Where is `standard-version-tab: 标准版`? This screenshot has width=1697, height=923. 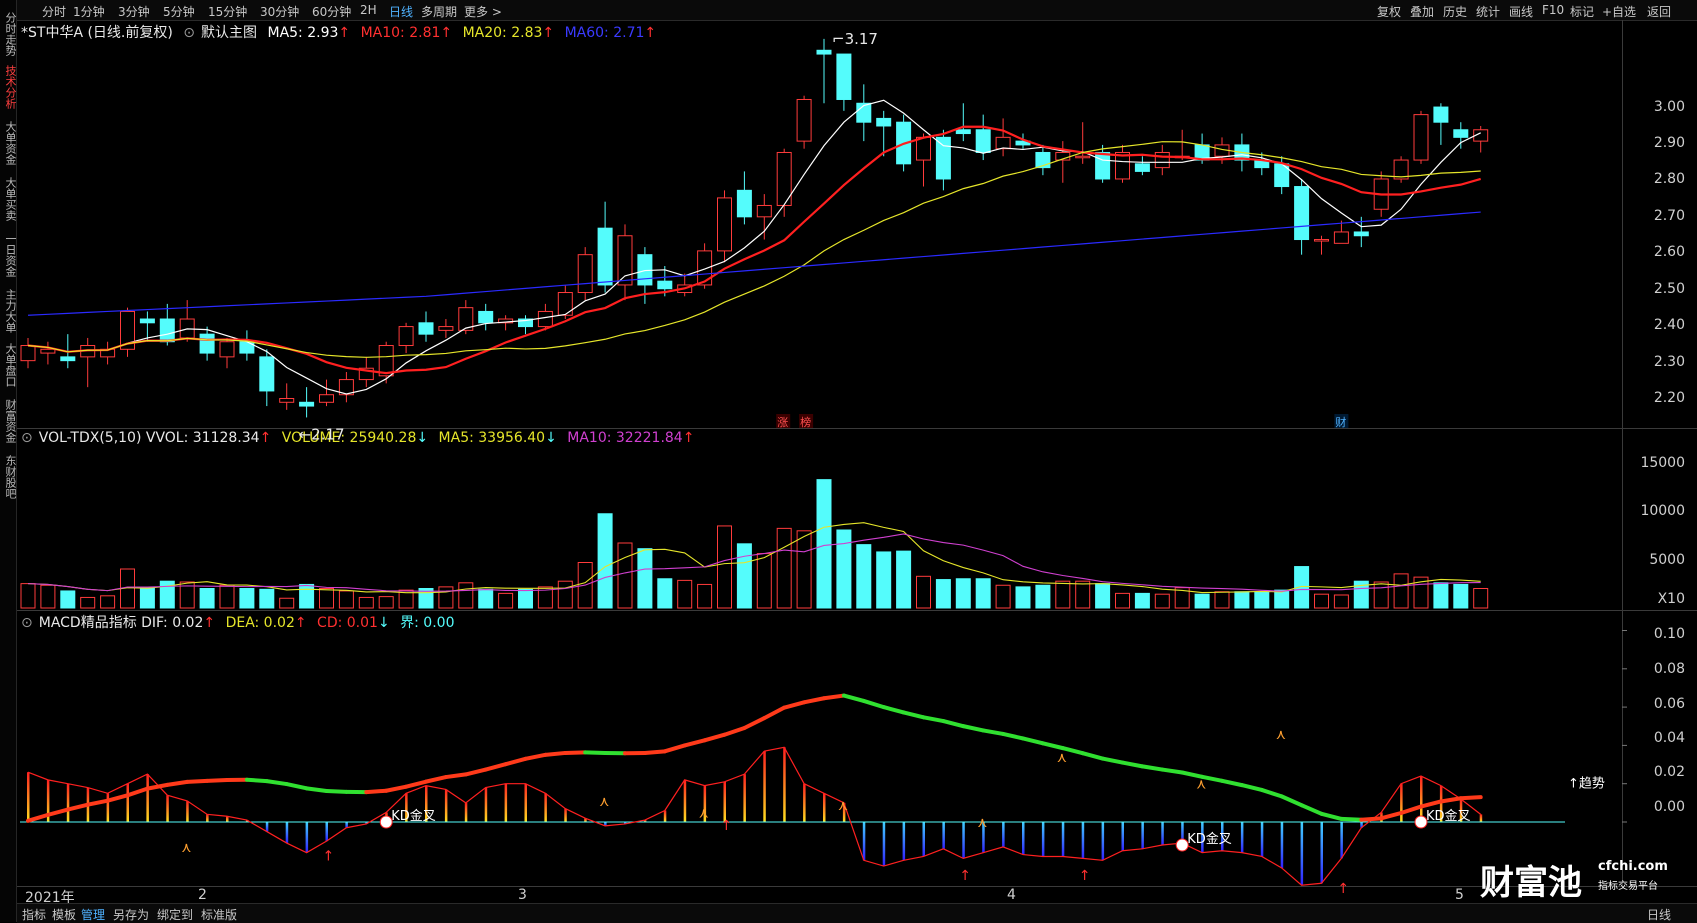 standard-version-tab: 标准版 is located at coordinates (219, 914).